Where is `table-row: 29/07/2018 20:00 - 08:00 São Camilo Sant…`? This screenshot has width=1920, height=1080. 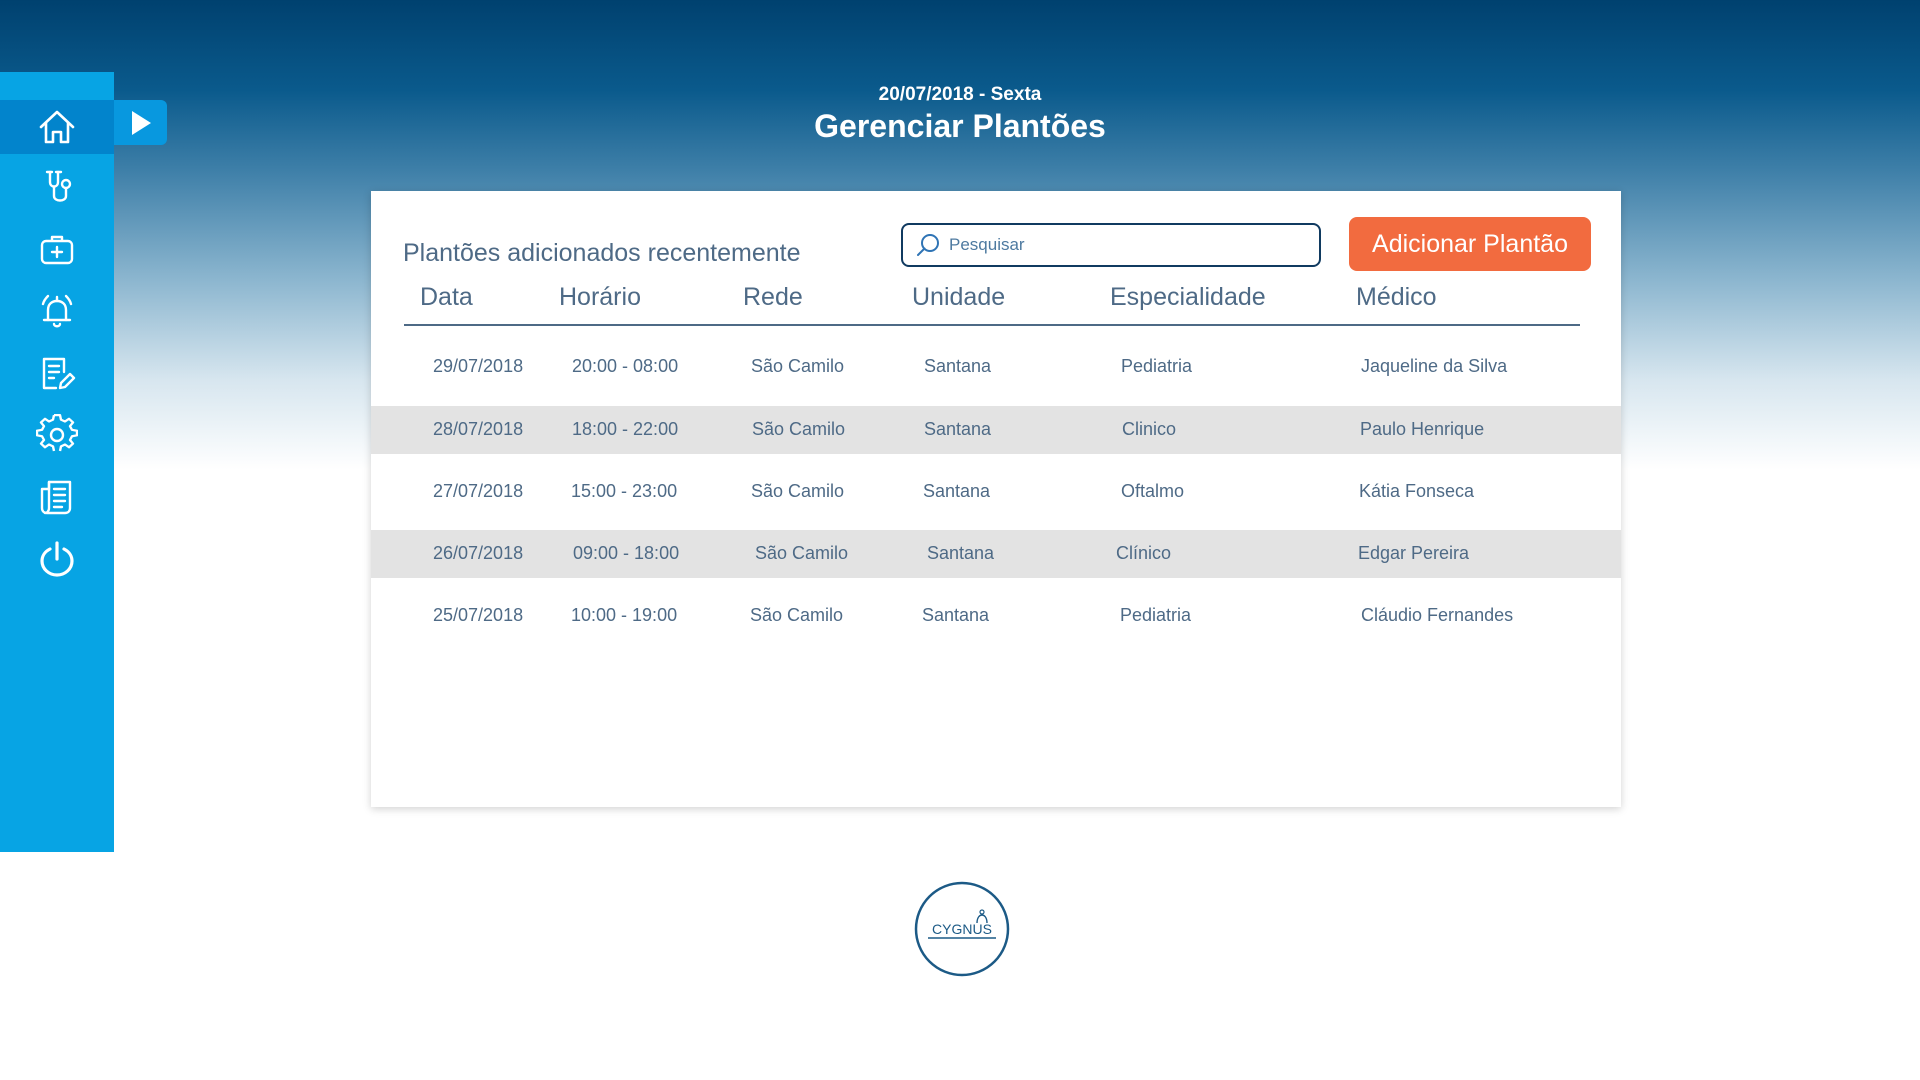
table-row: 29/07/2018 20:00 - 08:00 São Camilo Sant… is located at coordinates (996, 367).